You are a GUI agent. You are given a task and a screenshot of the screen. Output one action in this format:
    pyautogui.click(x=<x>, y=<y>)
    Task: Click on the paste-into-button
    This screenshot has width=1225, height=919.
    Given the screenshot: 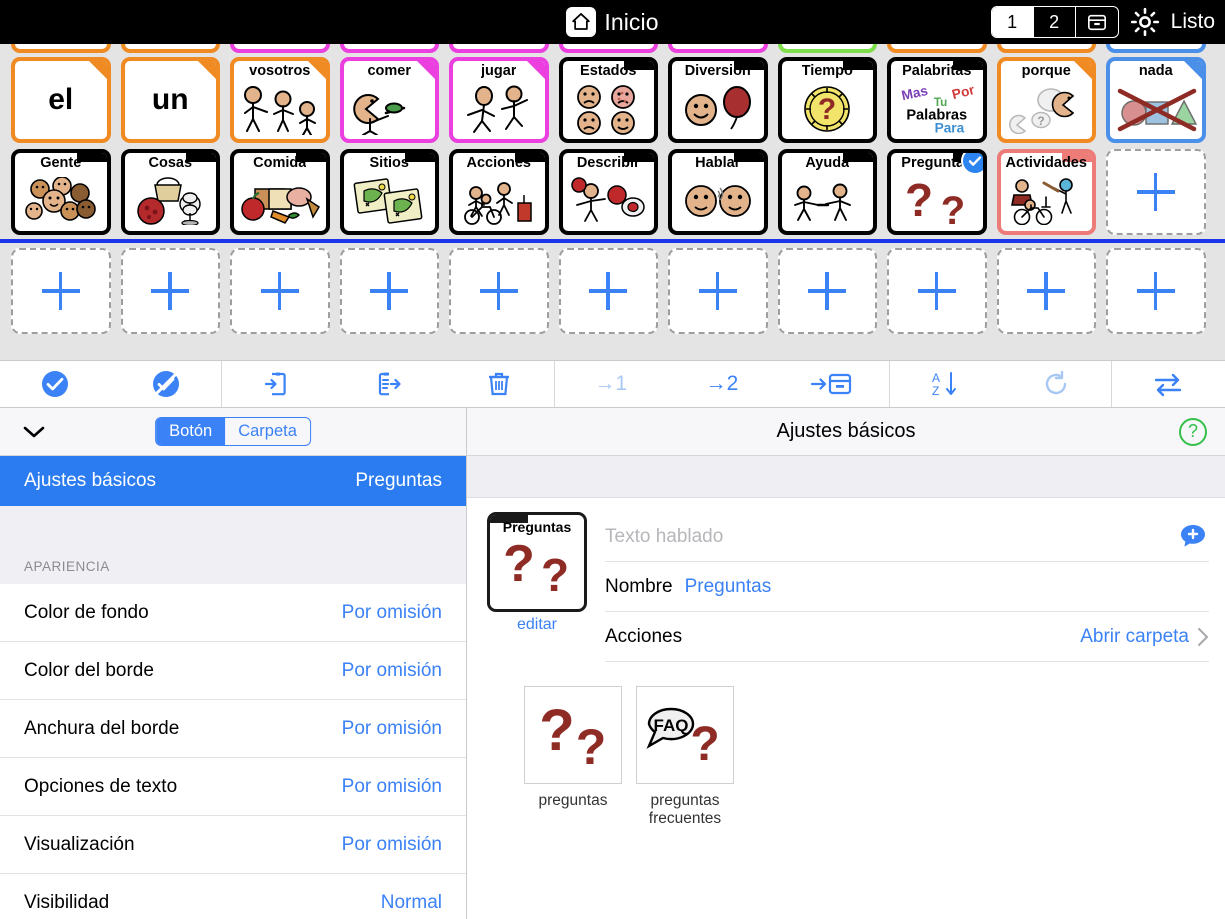 What is the action you would take?
    pyautogui.click(x=277, y=384)
    